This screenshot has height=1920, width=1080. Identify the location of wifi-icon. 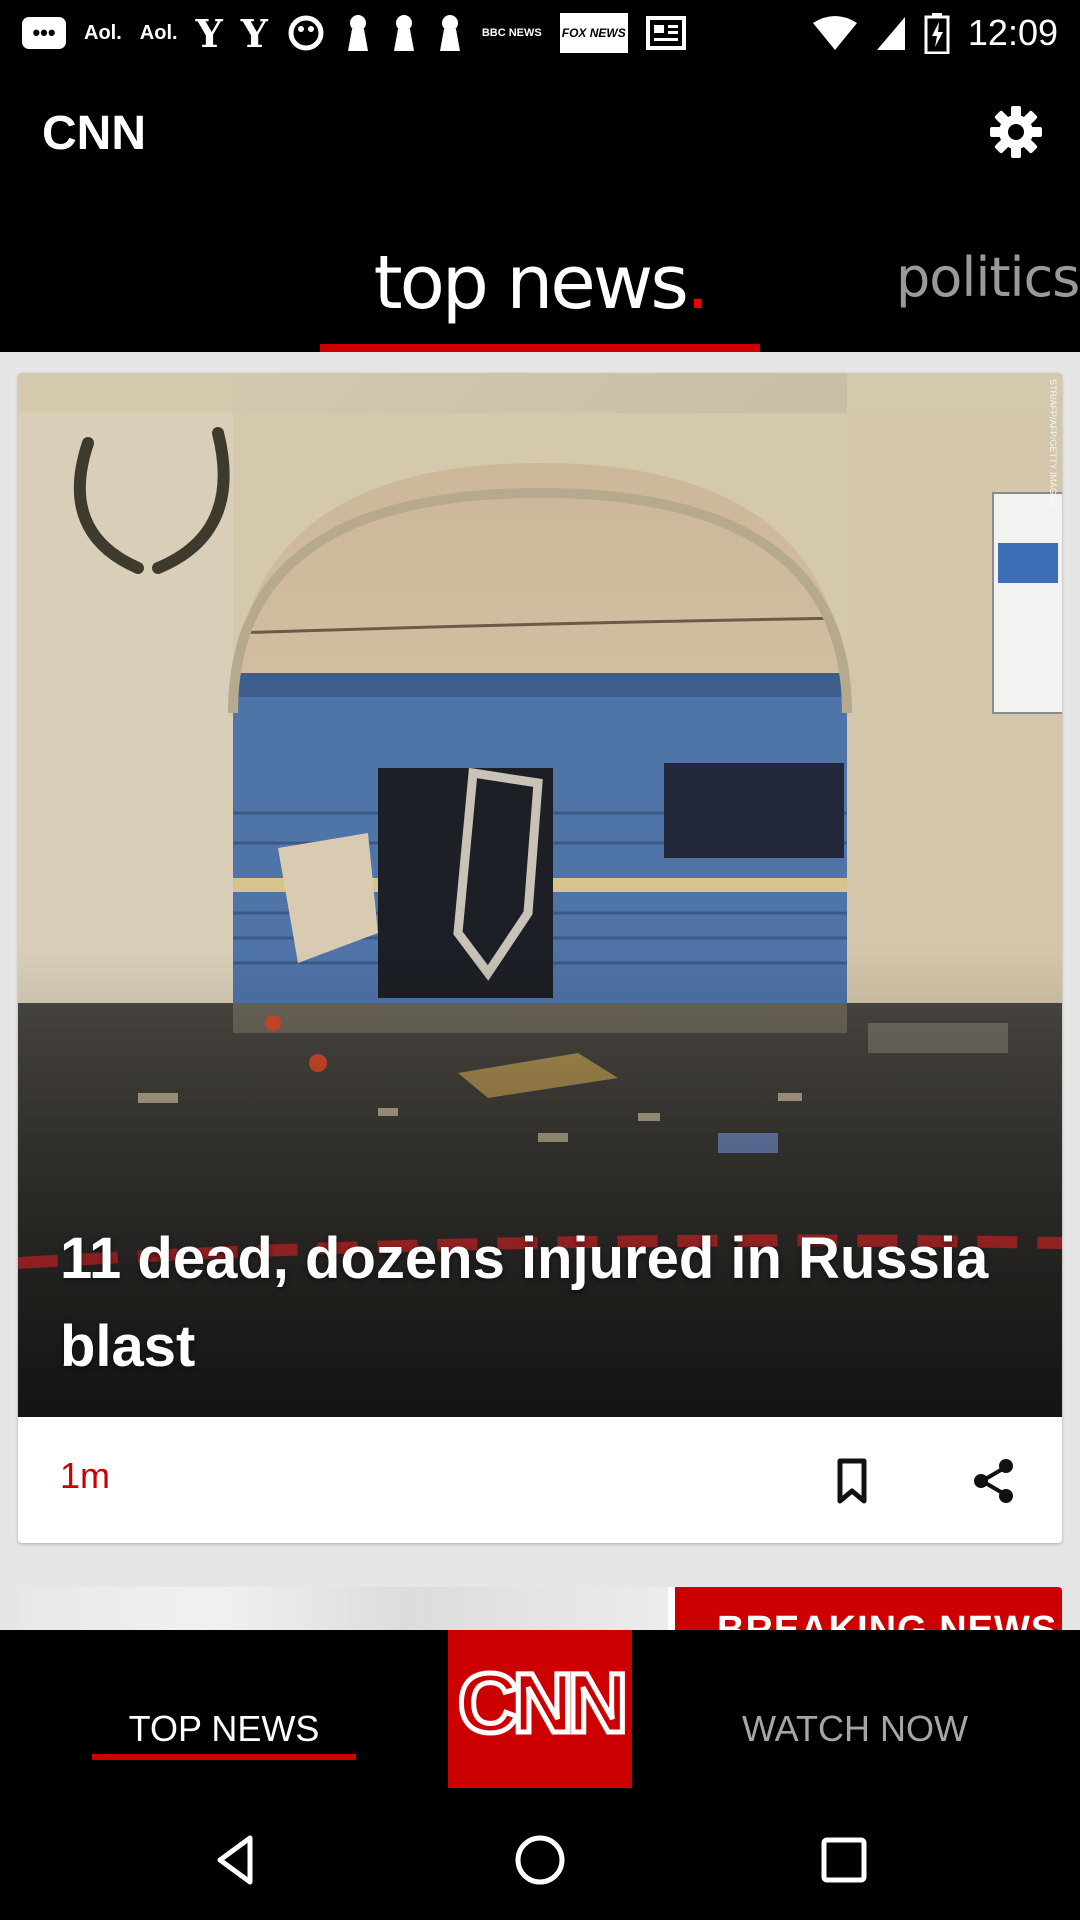
(834, 33).